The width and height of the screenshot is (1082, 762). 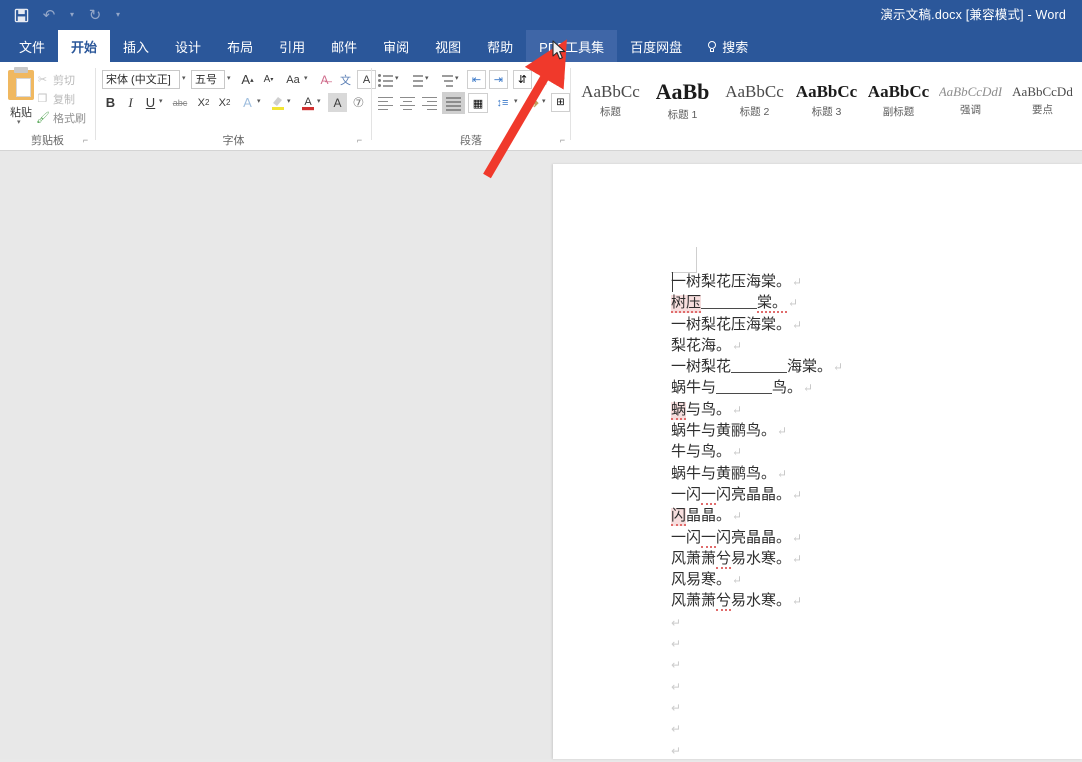 What do you see at coordinates (150, 102) in the screenshot?
I see `underline-icon: U` at bounding box center [150, 102].